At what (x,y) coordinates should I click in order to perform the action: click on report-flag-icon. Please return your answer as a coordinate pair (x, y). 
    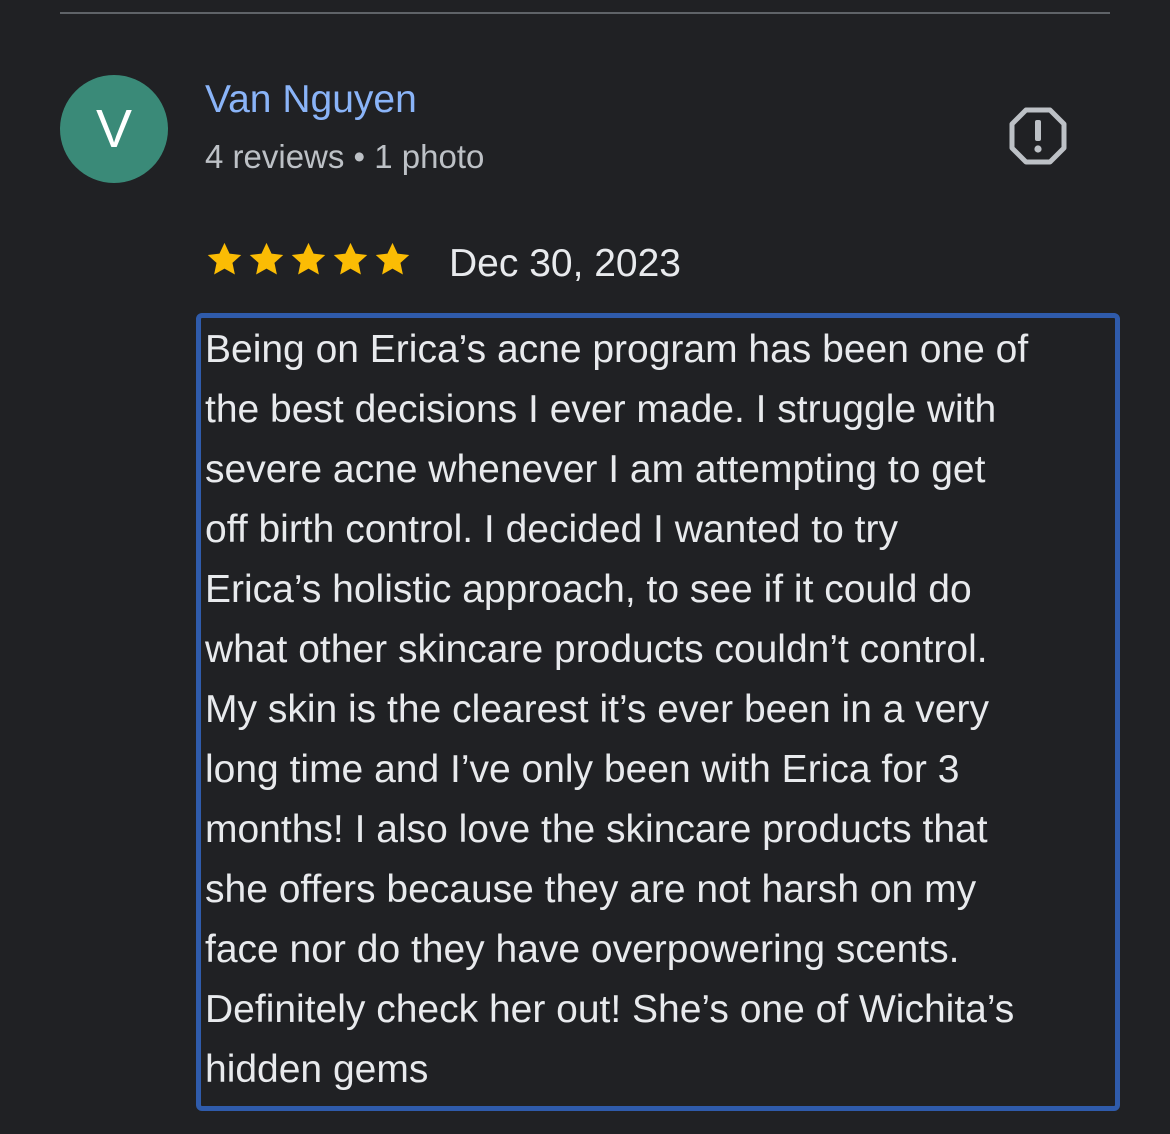
    Looking at the image, I should click on (1038, 136).